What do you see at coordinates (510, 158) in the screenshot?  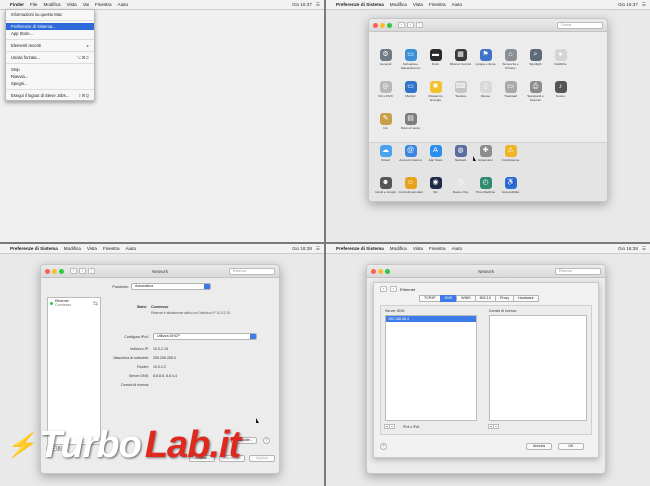 I see `pref-pane-share: ⚠ Condivisione` at bounding box center [510, 158].